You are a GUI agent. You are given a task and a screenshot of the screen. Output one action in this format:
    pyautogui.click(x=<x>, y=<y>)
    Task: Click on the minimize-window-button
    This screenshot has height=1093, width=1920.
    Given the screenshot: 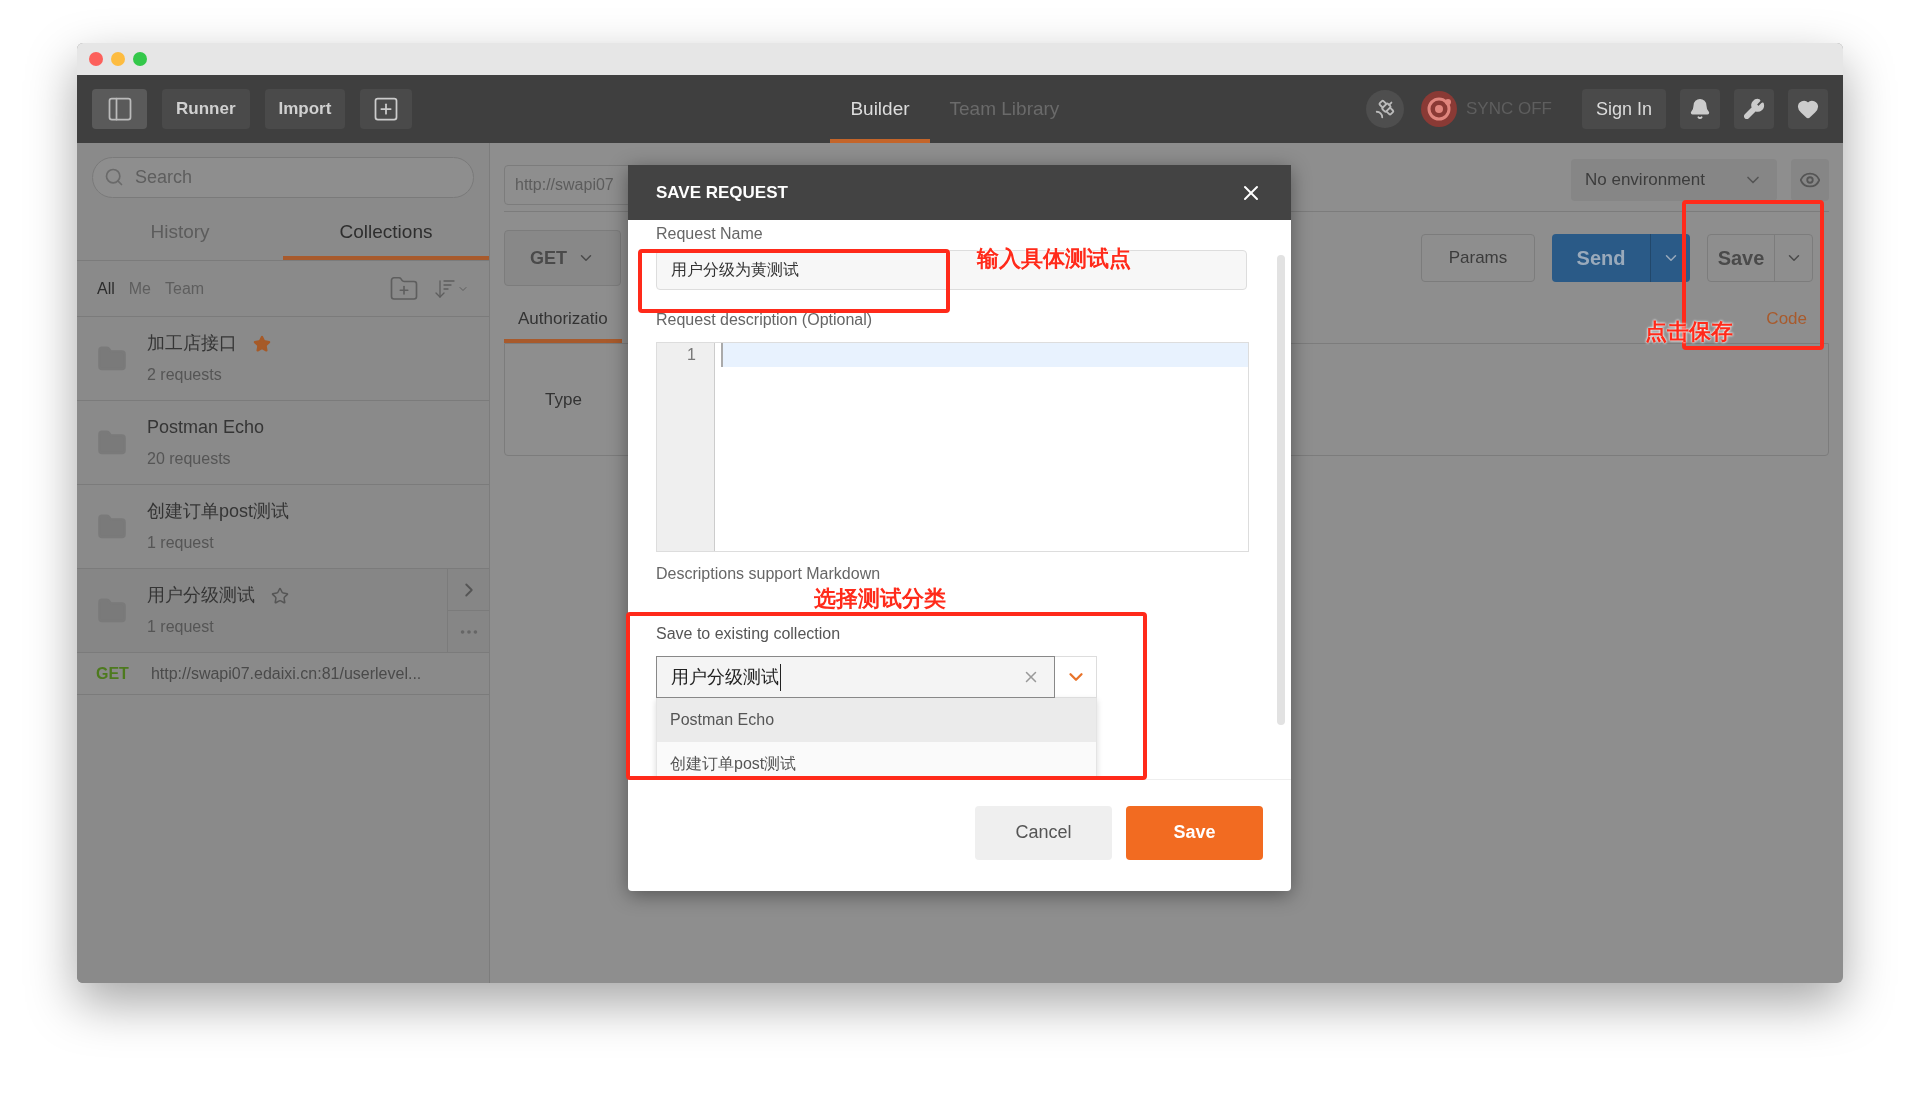 What is the action you would take?
    pyautogui.click(x=118, y=59)
    